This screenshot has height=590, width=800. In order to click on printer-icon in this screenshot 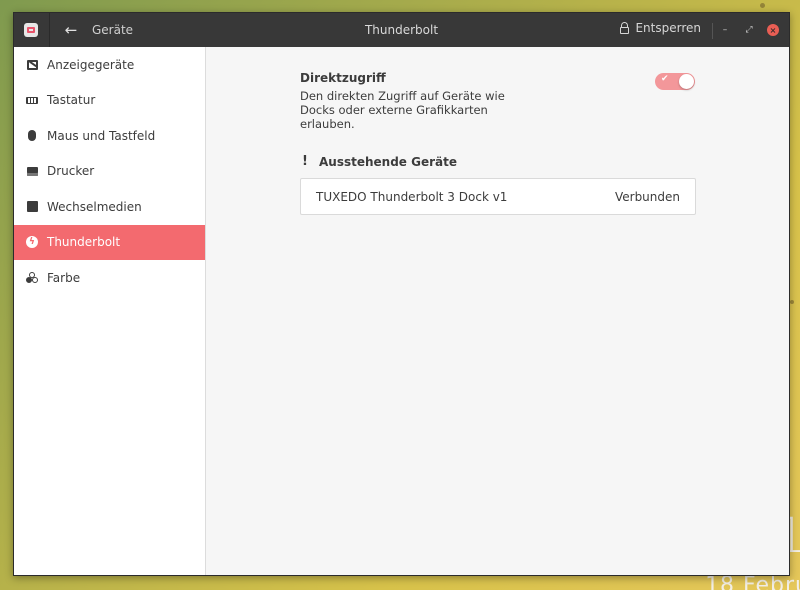, I will do `click(32, 171)`.